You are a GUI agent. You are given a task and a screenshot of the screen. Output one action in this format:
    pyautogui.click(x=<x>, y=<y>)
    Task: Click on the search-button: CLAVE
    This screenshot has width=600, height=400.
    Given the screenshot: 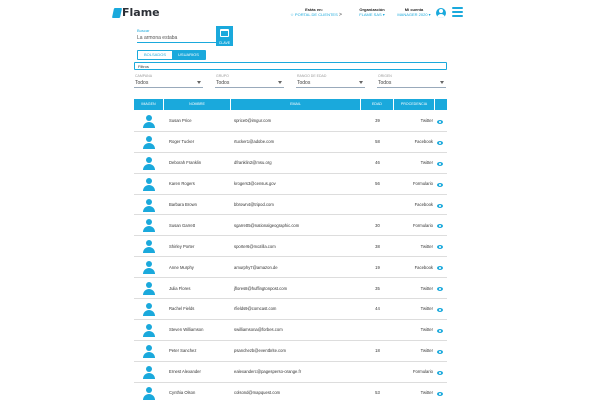 What is the action you would take?
    pyautogui.click(x=224, y=36)
    